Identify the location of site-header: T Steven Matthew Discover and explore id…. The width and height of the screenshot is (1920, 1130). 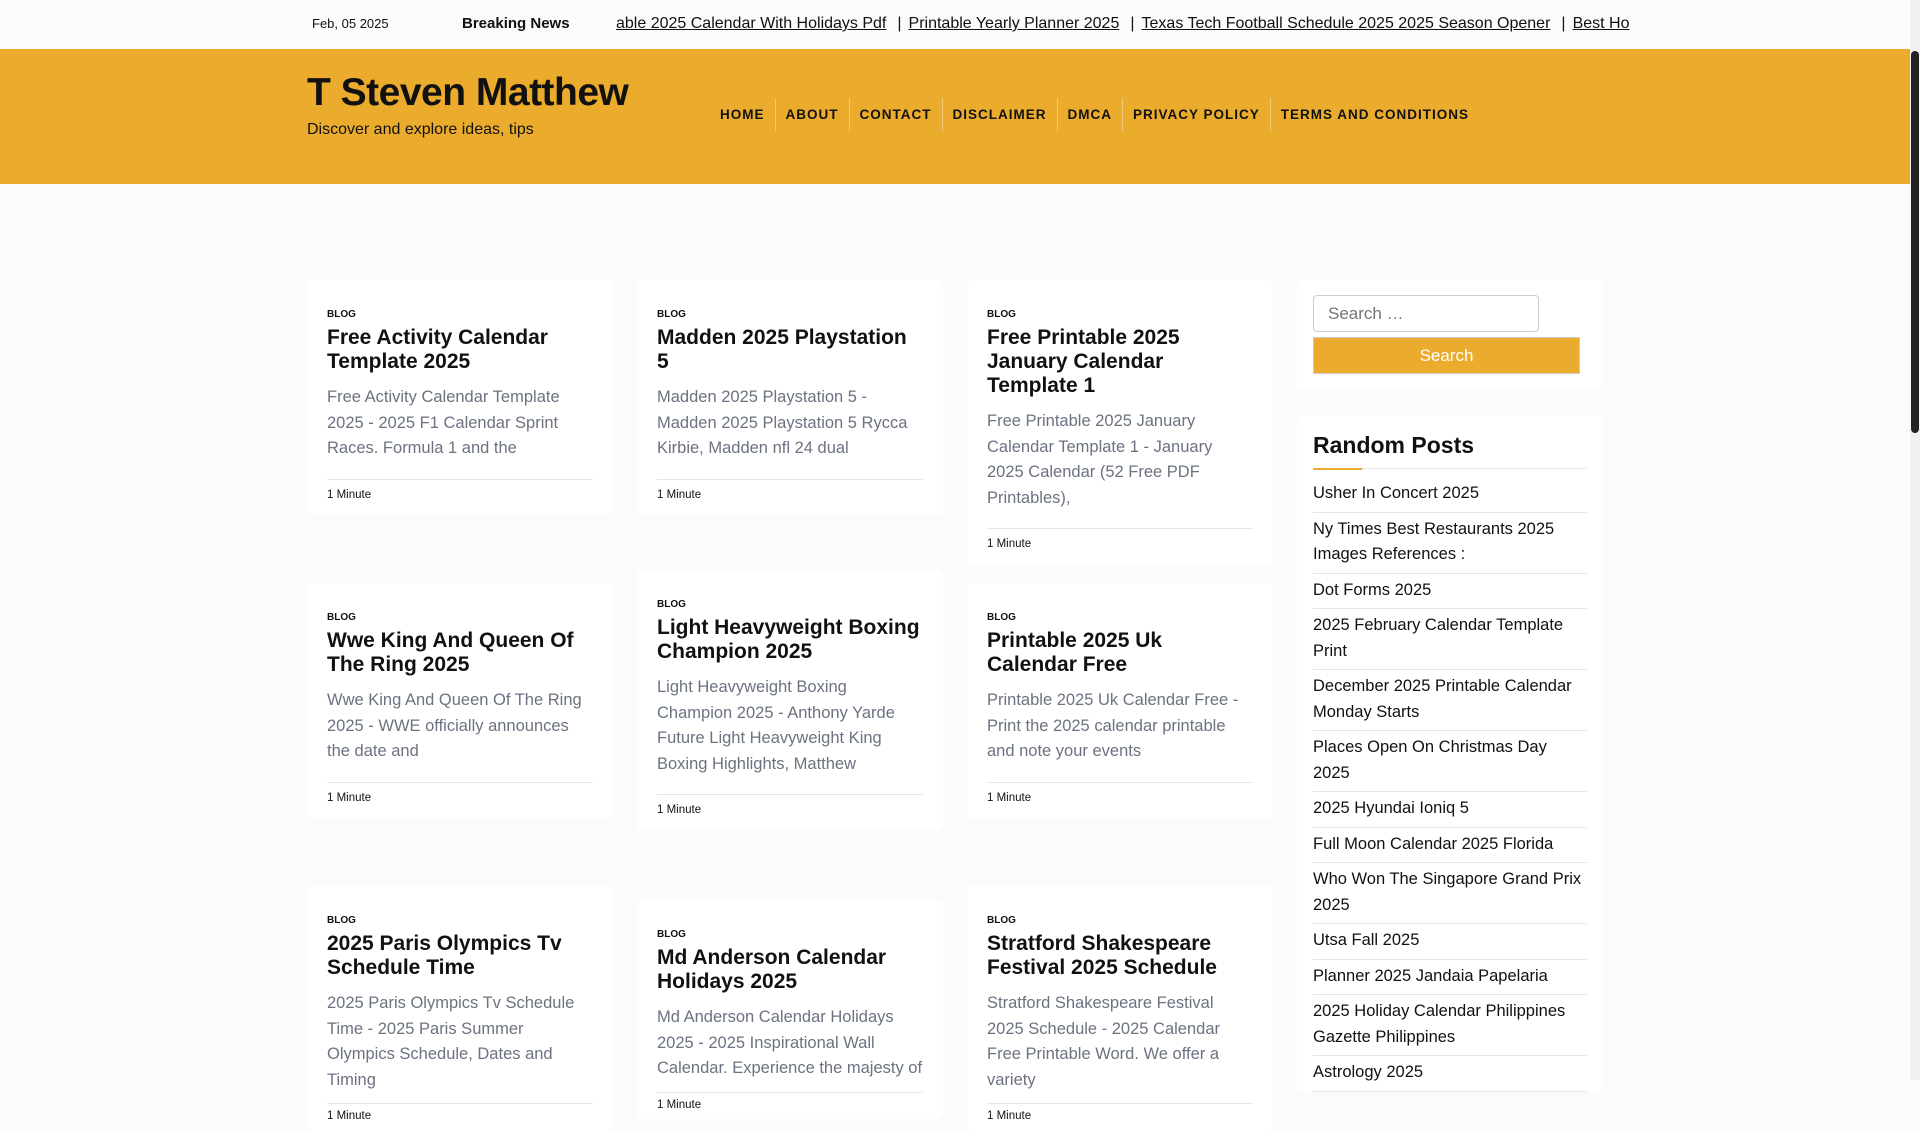
(955, 116).